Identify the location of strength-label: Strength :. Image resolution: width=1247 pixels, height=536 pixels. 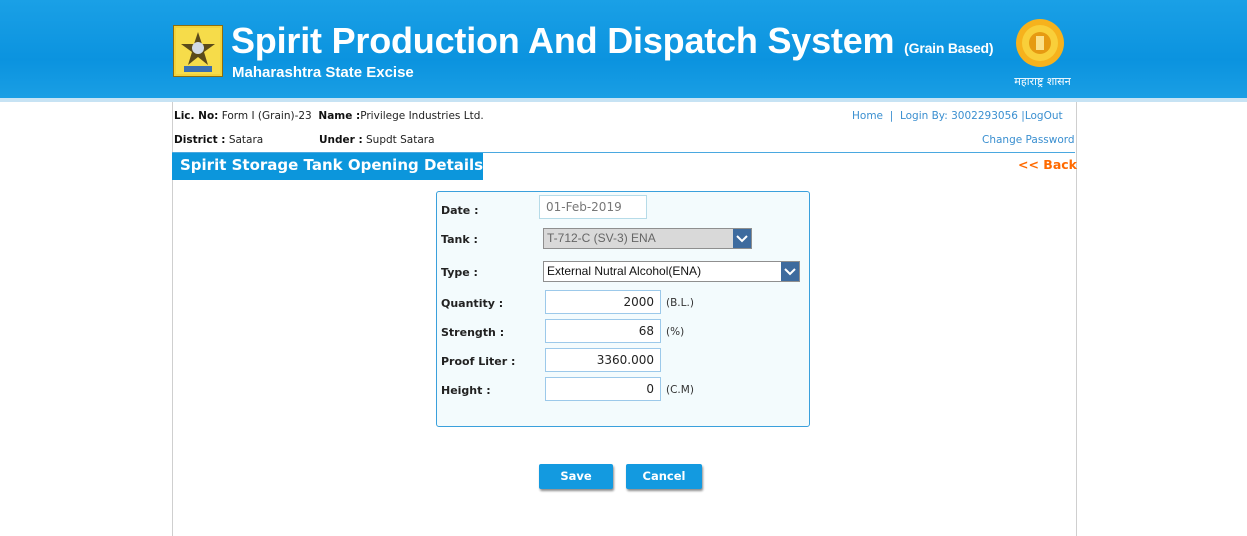
(473, 332).